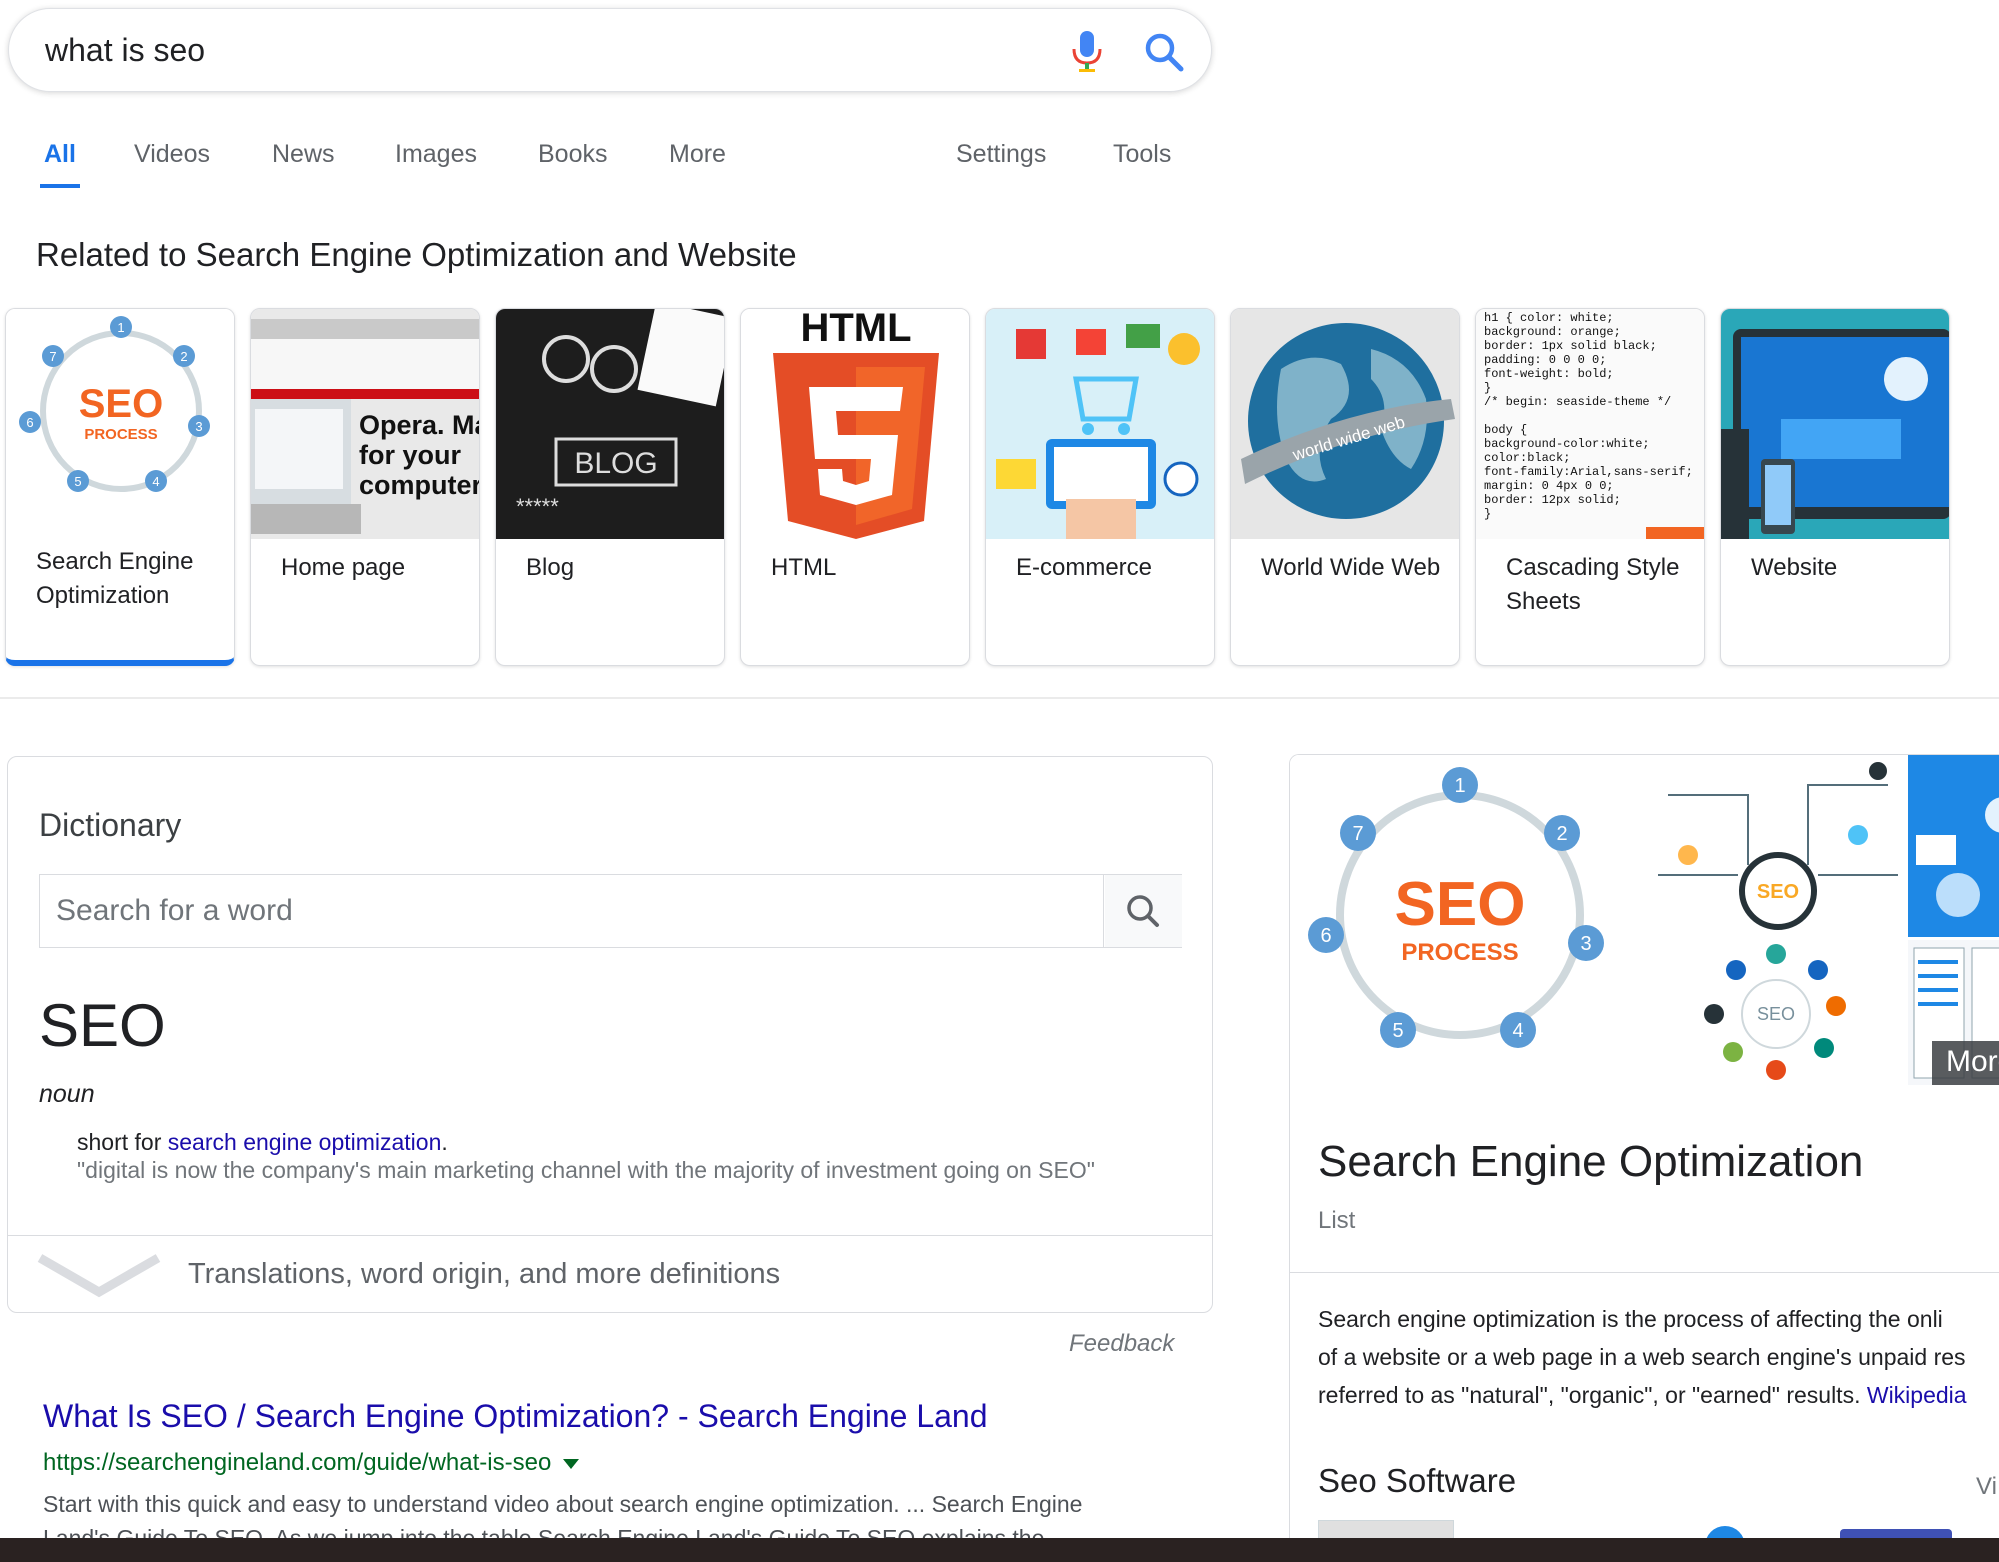 The height and width of the screenshot is (1562, 1999). Describe the element at coordinates (1986, 1487) in the screenshot. I see `view-more-link: Vi` at that location.